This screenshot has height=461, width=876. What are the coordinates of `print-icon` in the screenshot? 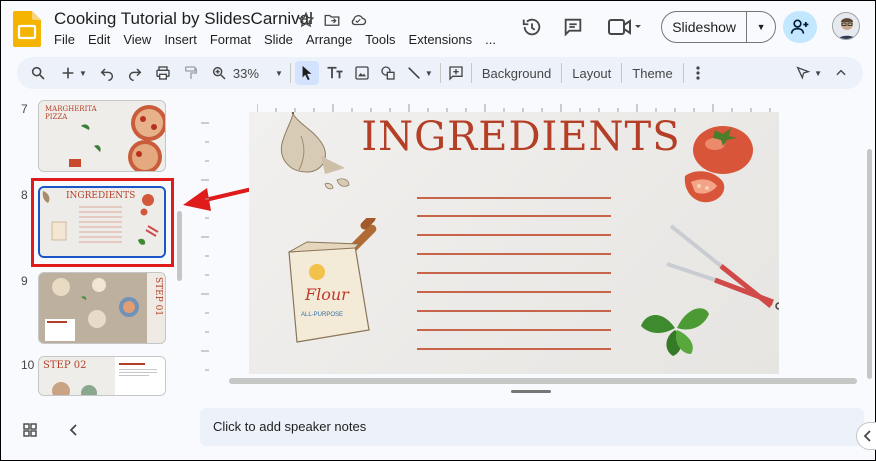 It's located at (163, 73).